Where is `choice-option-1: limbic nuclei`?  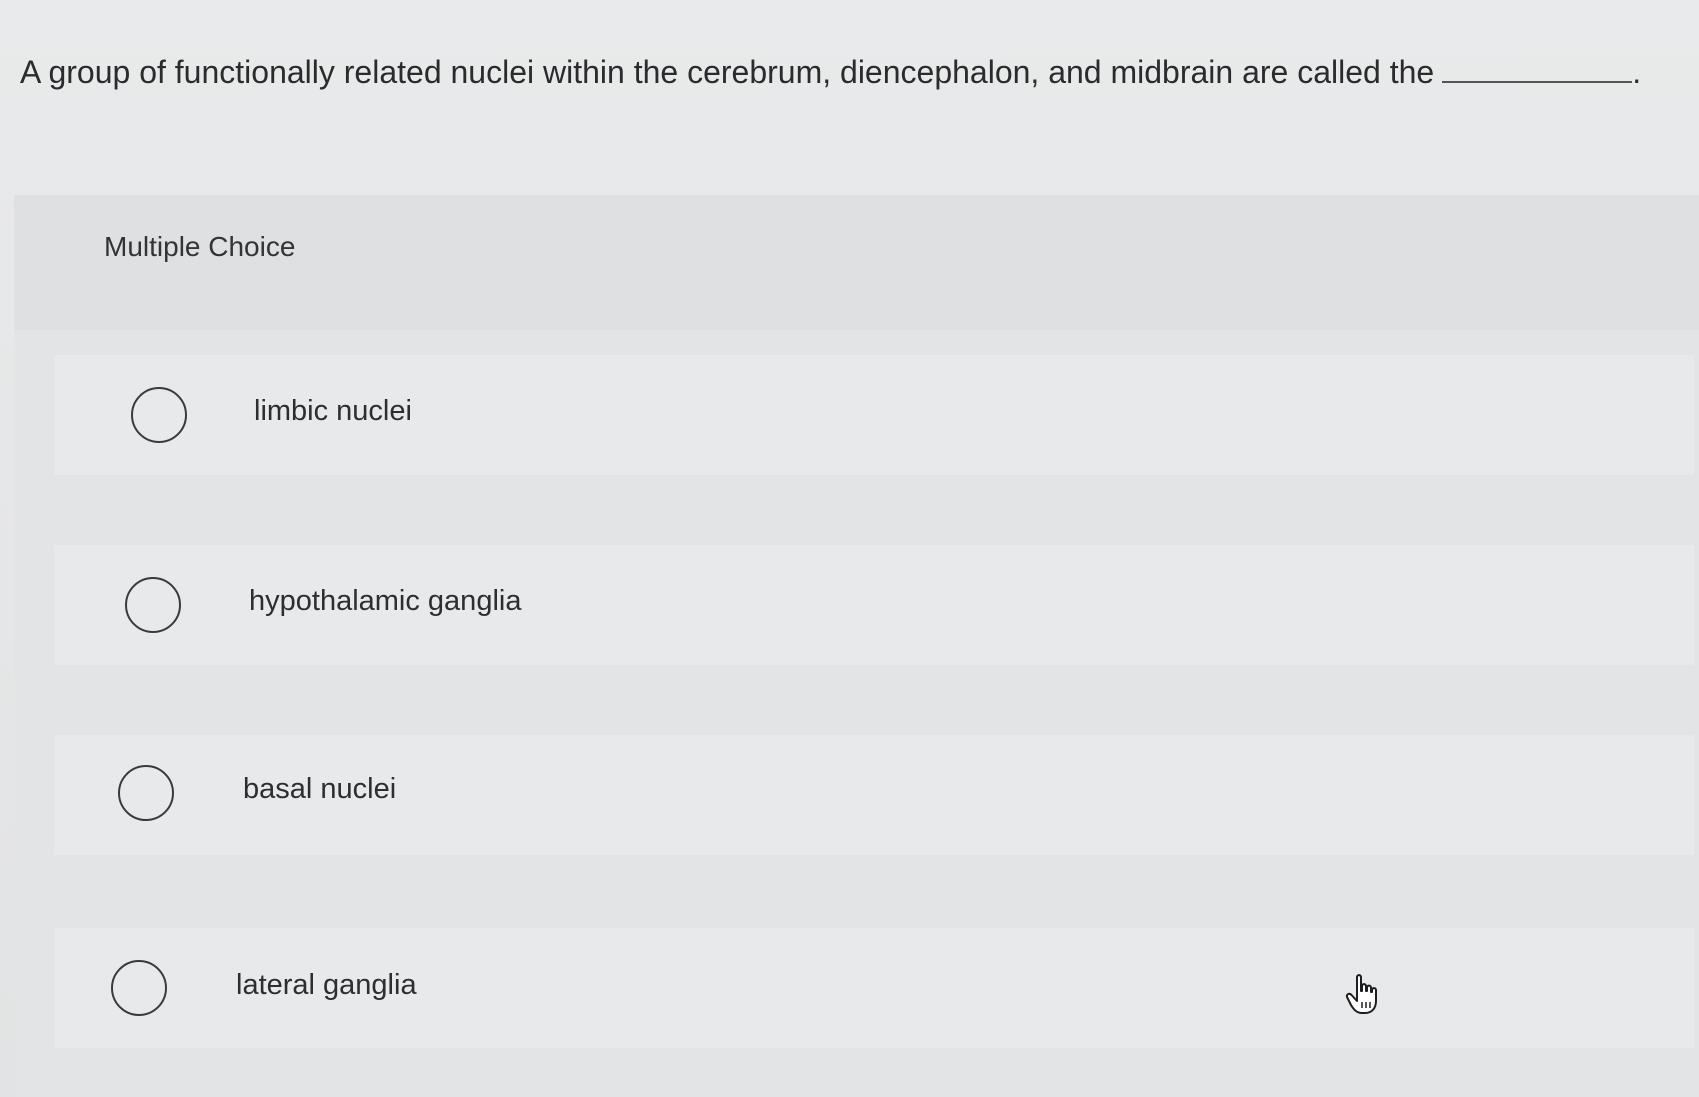 choice-option-1: limbic nuclei is located at coordinates (874, 415).